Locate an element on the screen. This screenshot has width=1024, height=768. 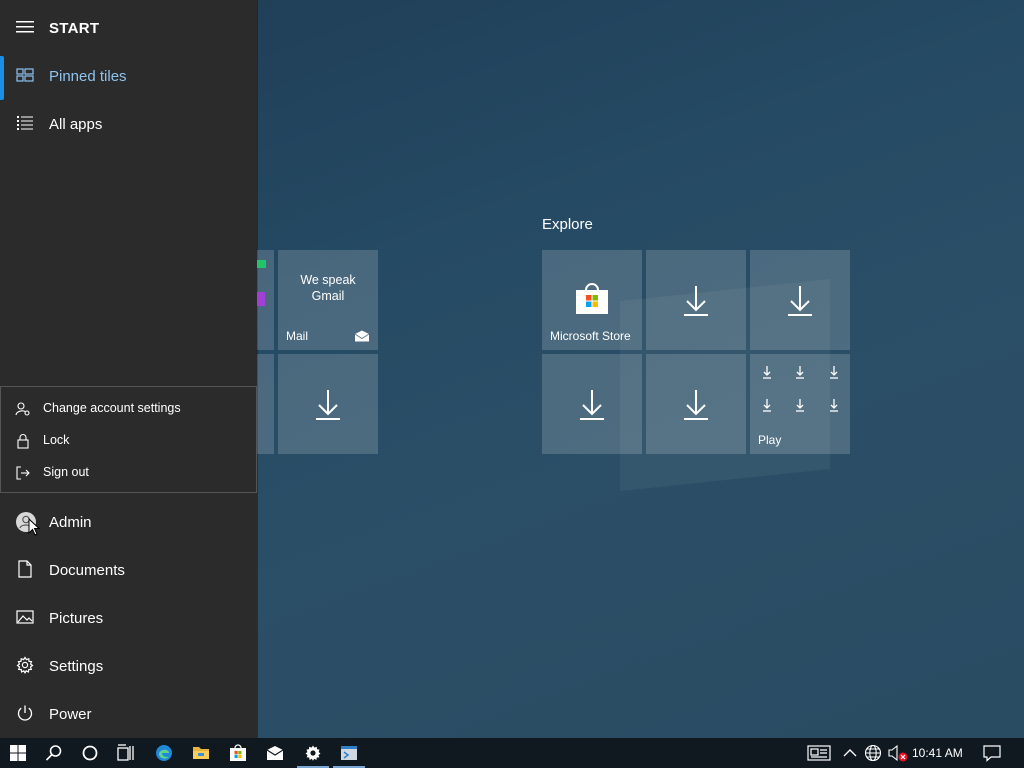
account-flyout-menu: Change account settings Lock Sign out is located at coordinates (128, 439).